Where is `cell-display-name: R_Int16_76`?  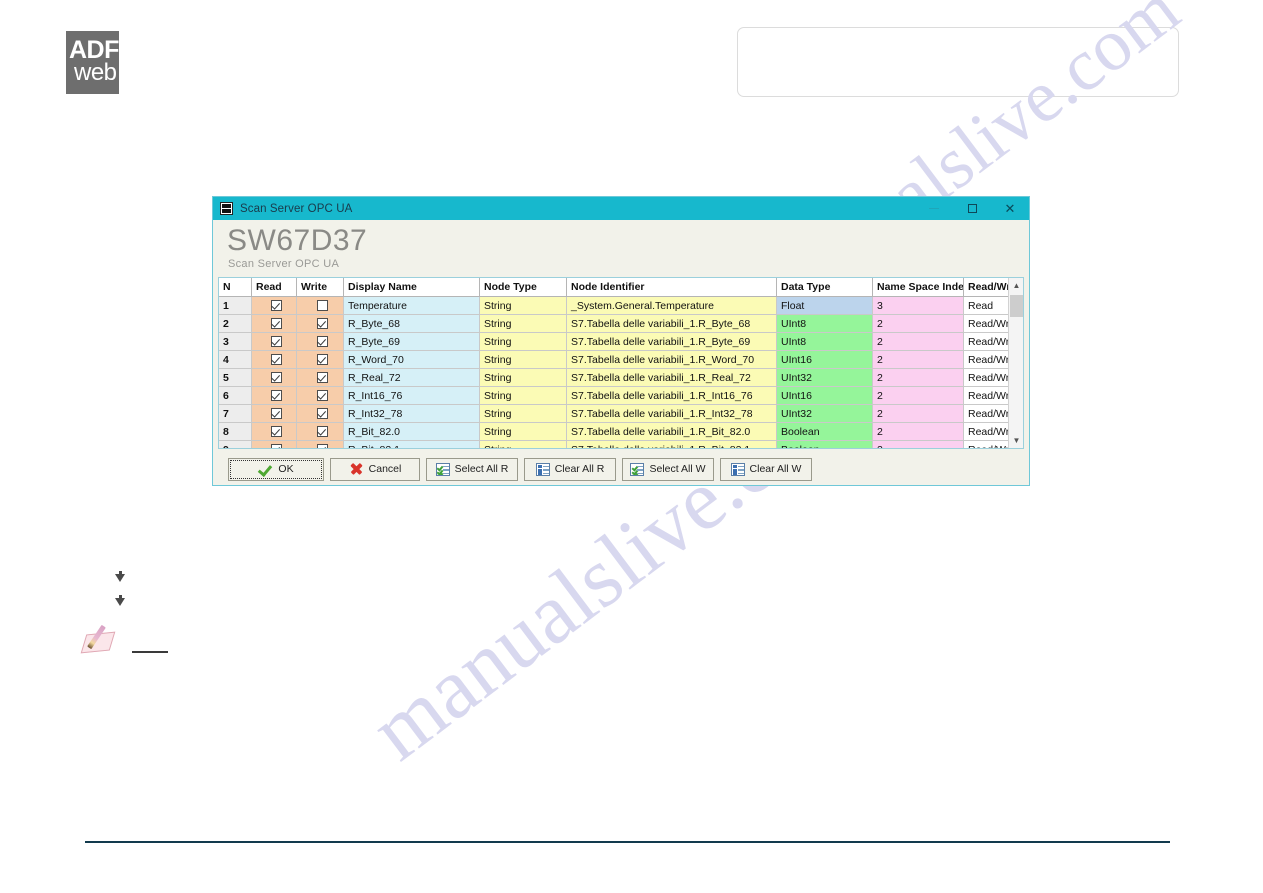 cell-display-name: R_Int16_76 is located at coordinates (411, 395).